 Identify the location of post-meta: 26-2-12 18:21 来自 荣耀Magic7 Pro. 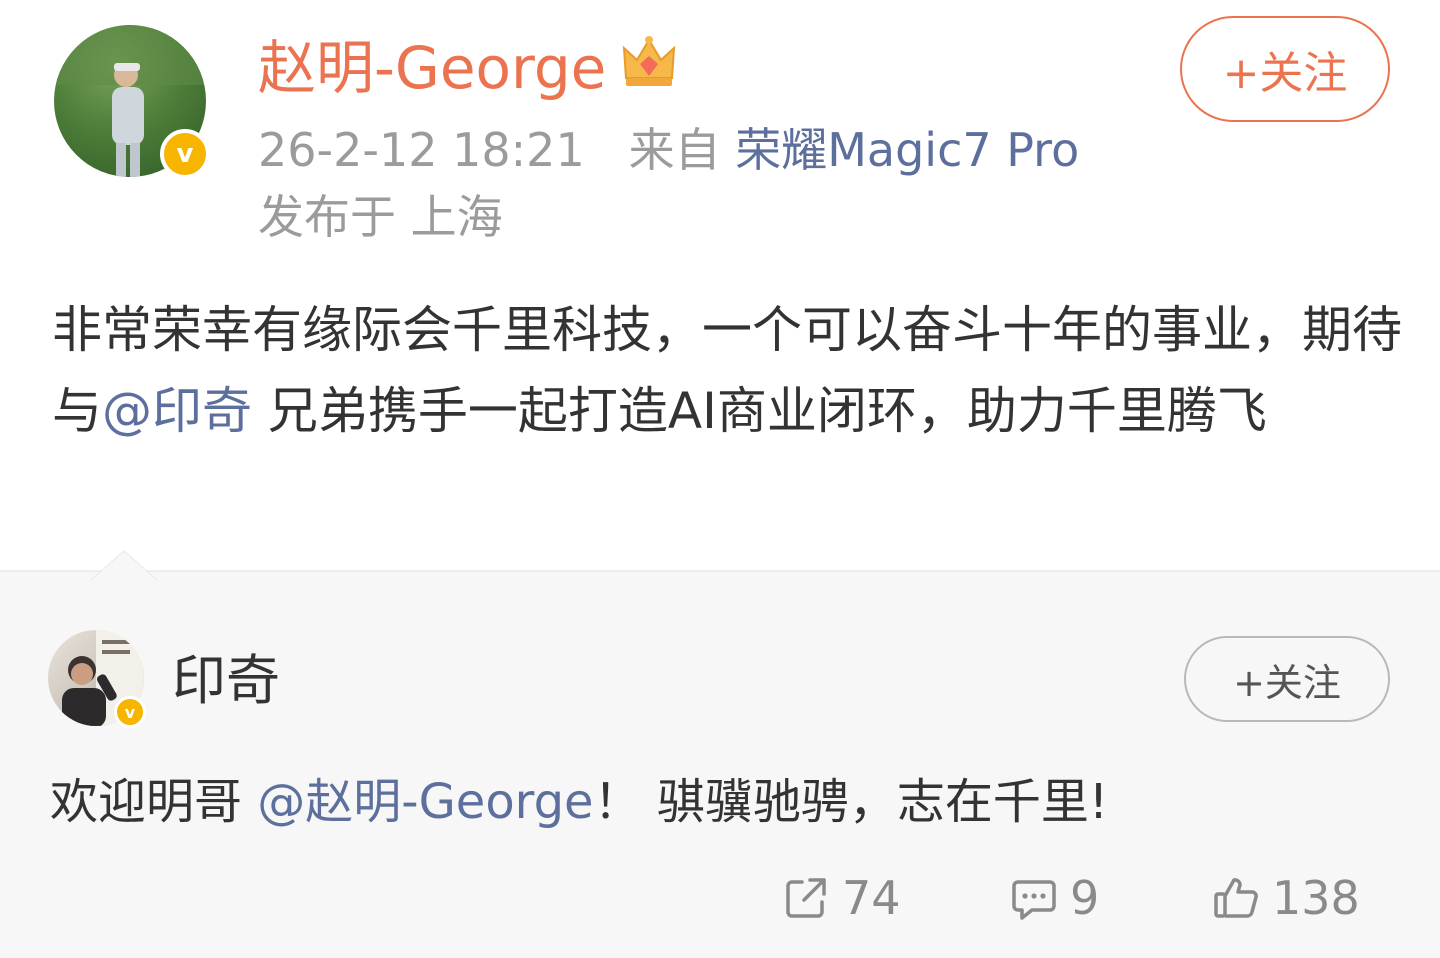
(668, 150).